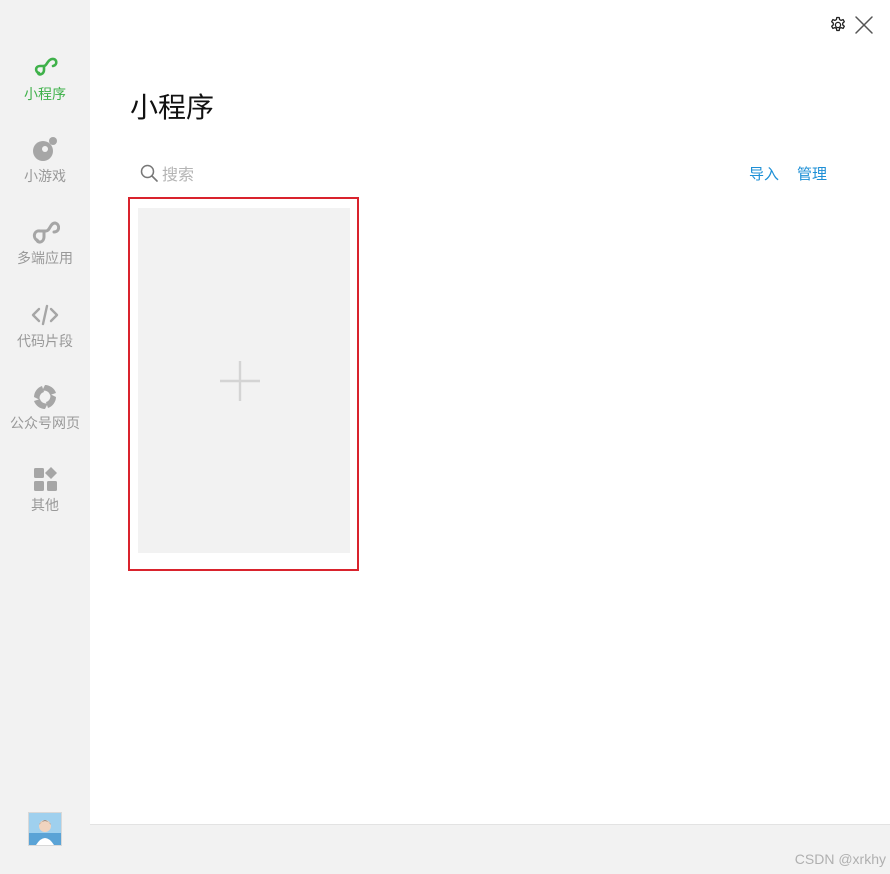 The image size is (890, 874). I want to click on official-account-icon, so click(45, 397).